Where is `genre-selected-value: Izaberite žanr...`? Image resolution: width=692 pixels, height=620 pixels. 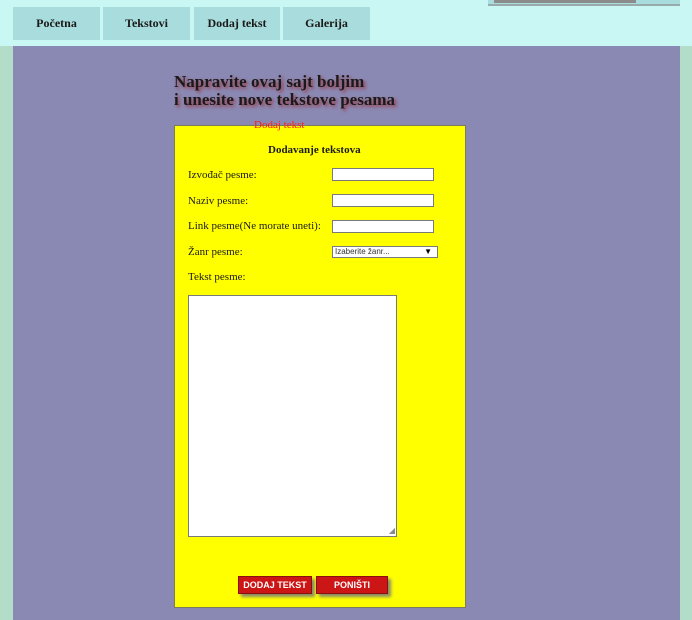 genre-selected-value: Izaberite žanr... is located at coordinates (362, 251).